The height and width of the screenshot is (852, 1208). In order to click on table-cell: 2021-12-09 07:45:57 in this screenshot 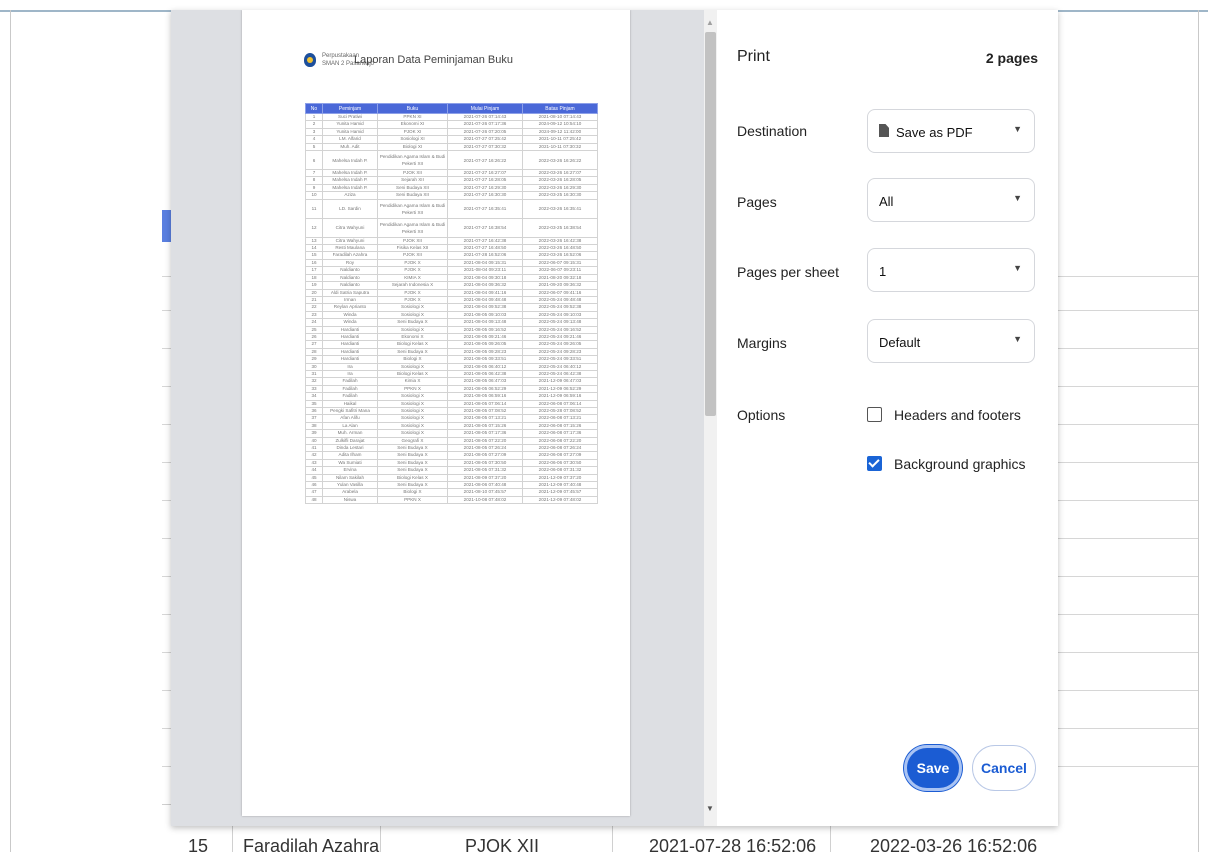, I will do `click(560, 492)`.